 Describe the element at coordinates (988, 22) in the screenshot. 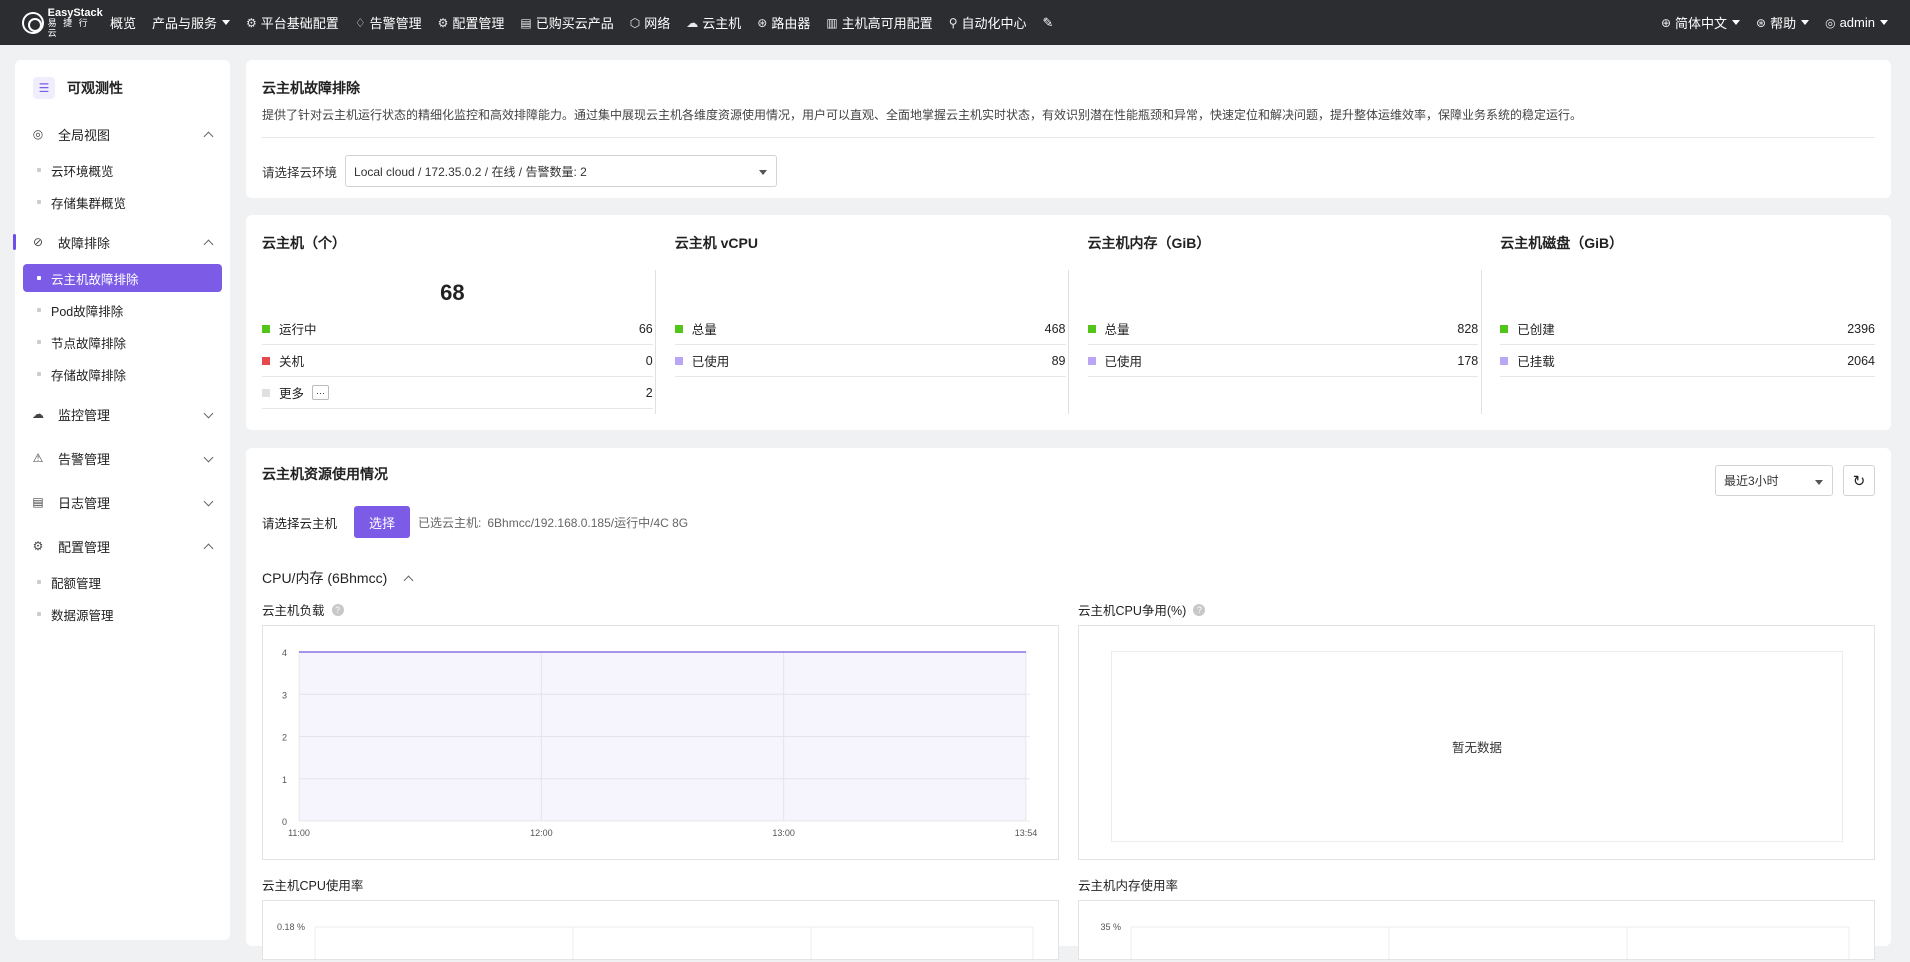

I see `nav-item-10: ⚲ 自动化中心` at that location.